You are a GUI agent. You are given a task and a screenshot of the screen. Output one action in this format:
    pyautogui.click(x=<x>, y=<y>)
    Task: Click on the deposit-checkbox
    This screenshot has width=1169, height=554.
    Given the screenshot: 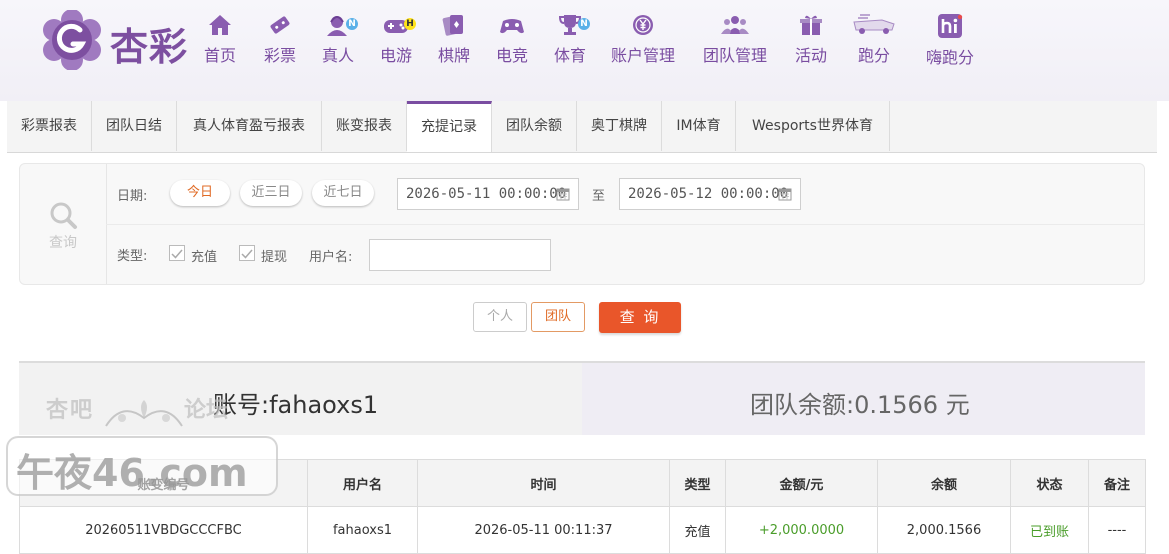 What is the action you would take?
    pyautogui.click(x=177, y=253)
    